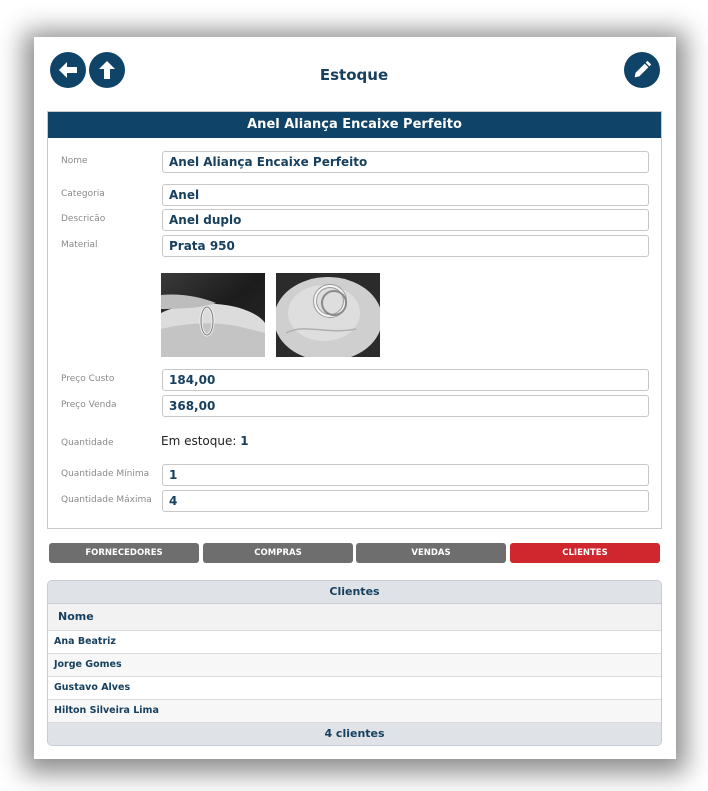  What do you see at coordinates (354, 592) in the screenshot?
I see `clients-panel-title: Clientes` at bounding box center [354, 592].